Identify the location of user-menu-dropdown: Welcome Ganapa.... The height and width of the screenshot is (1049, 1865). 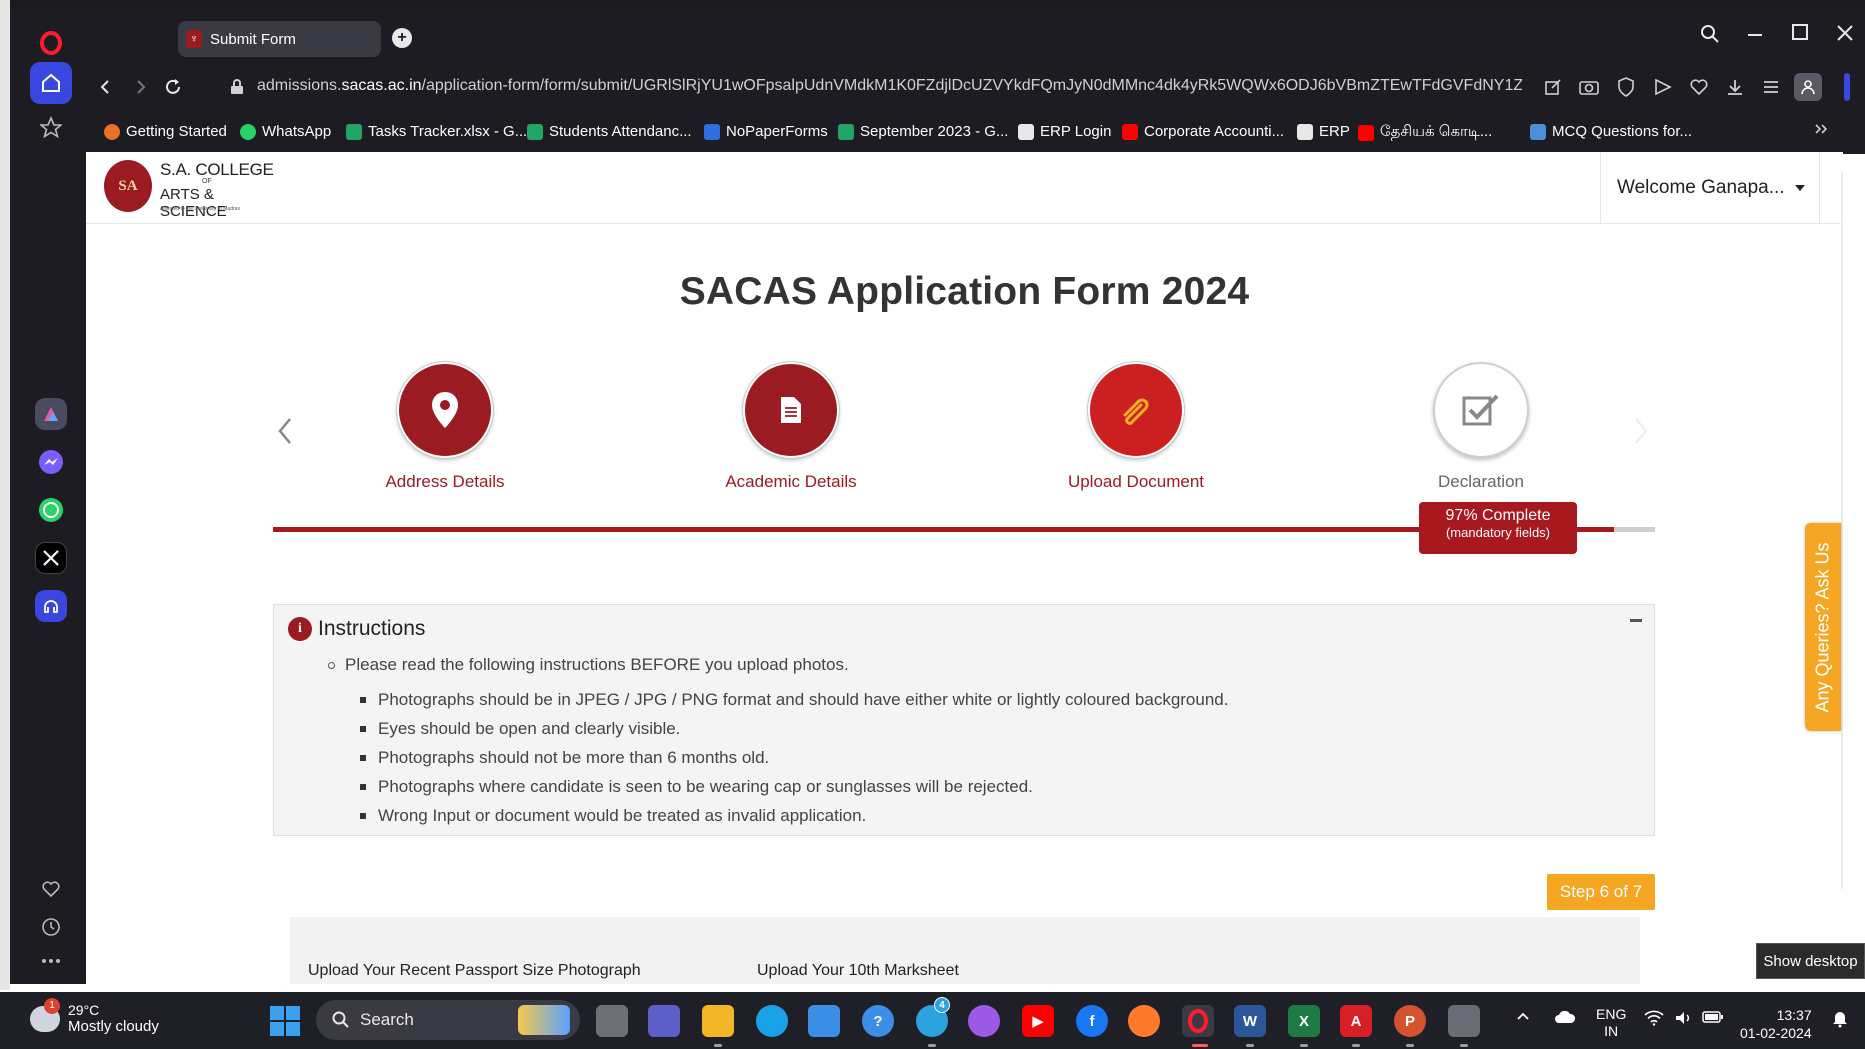
(1710, 188).